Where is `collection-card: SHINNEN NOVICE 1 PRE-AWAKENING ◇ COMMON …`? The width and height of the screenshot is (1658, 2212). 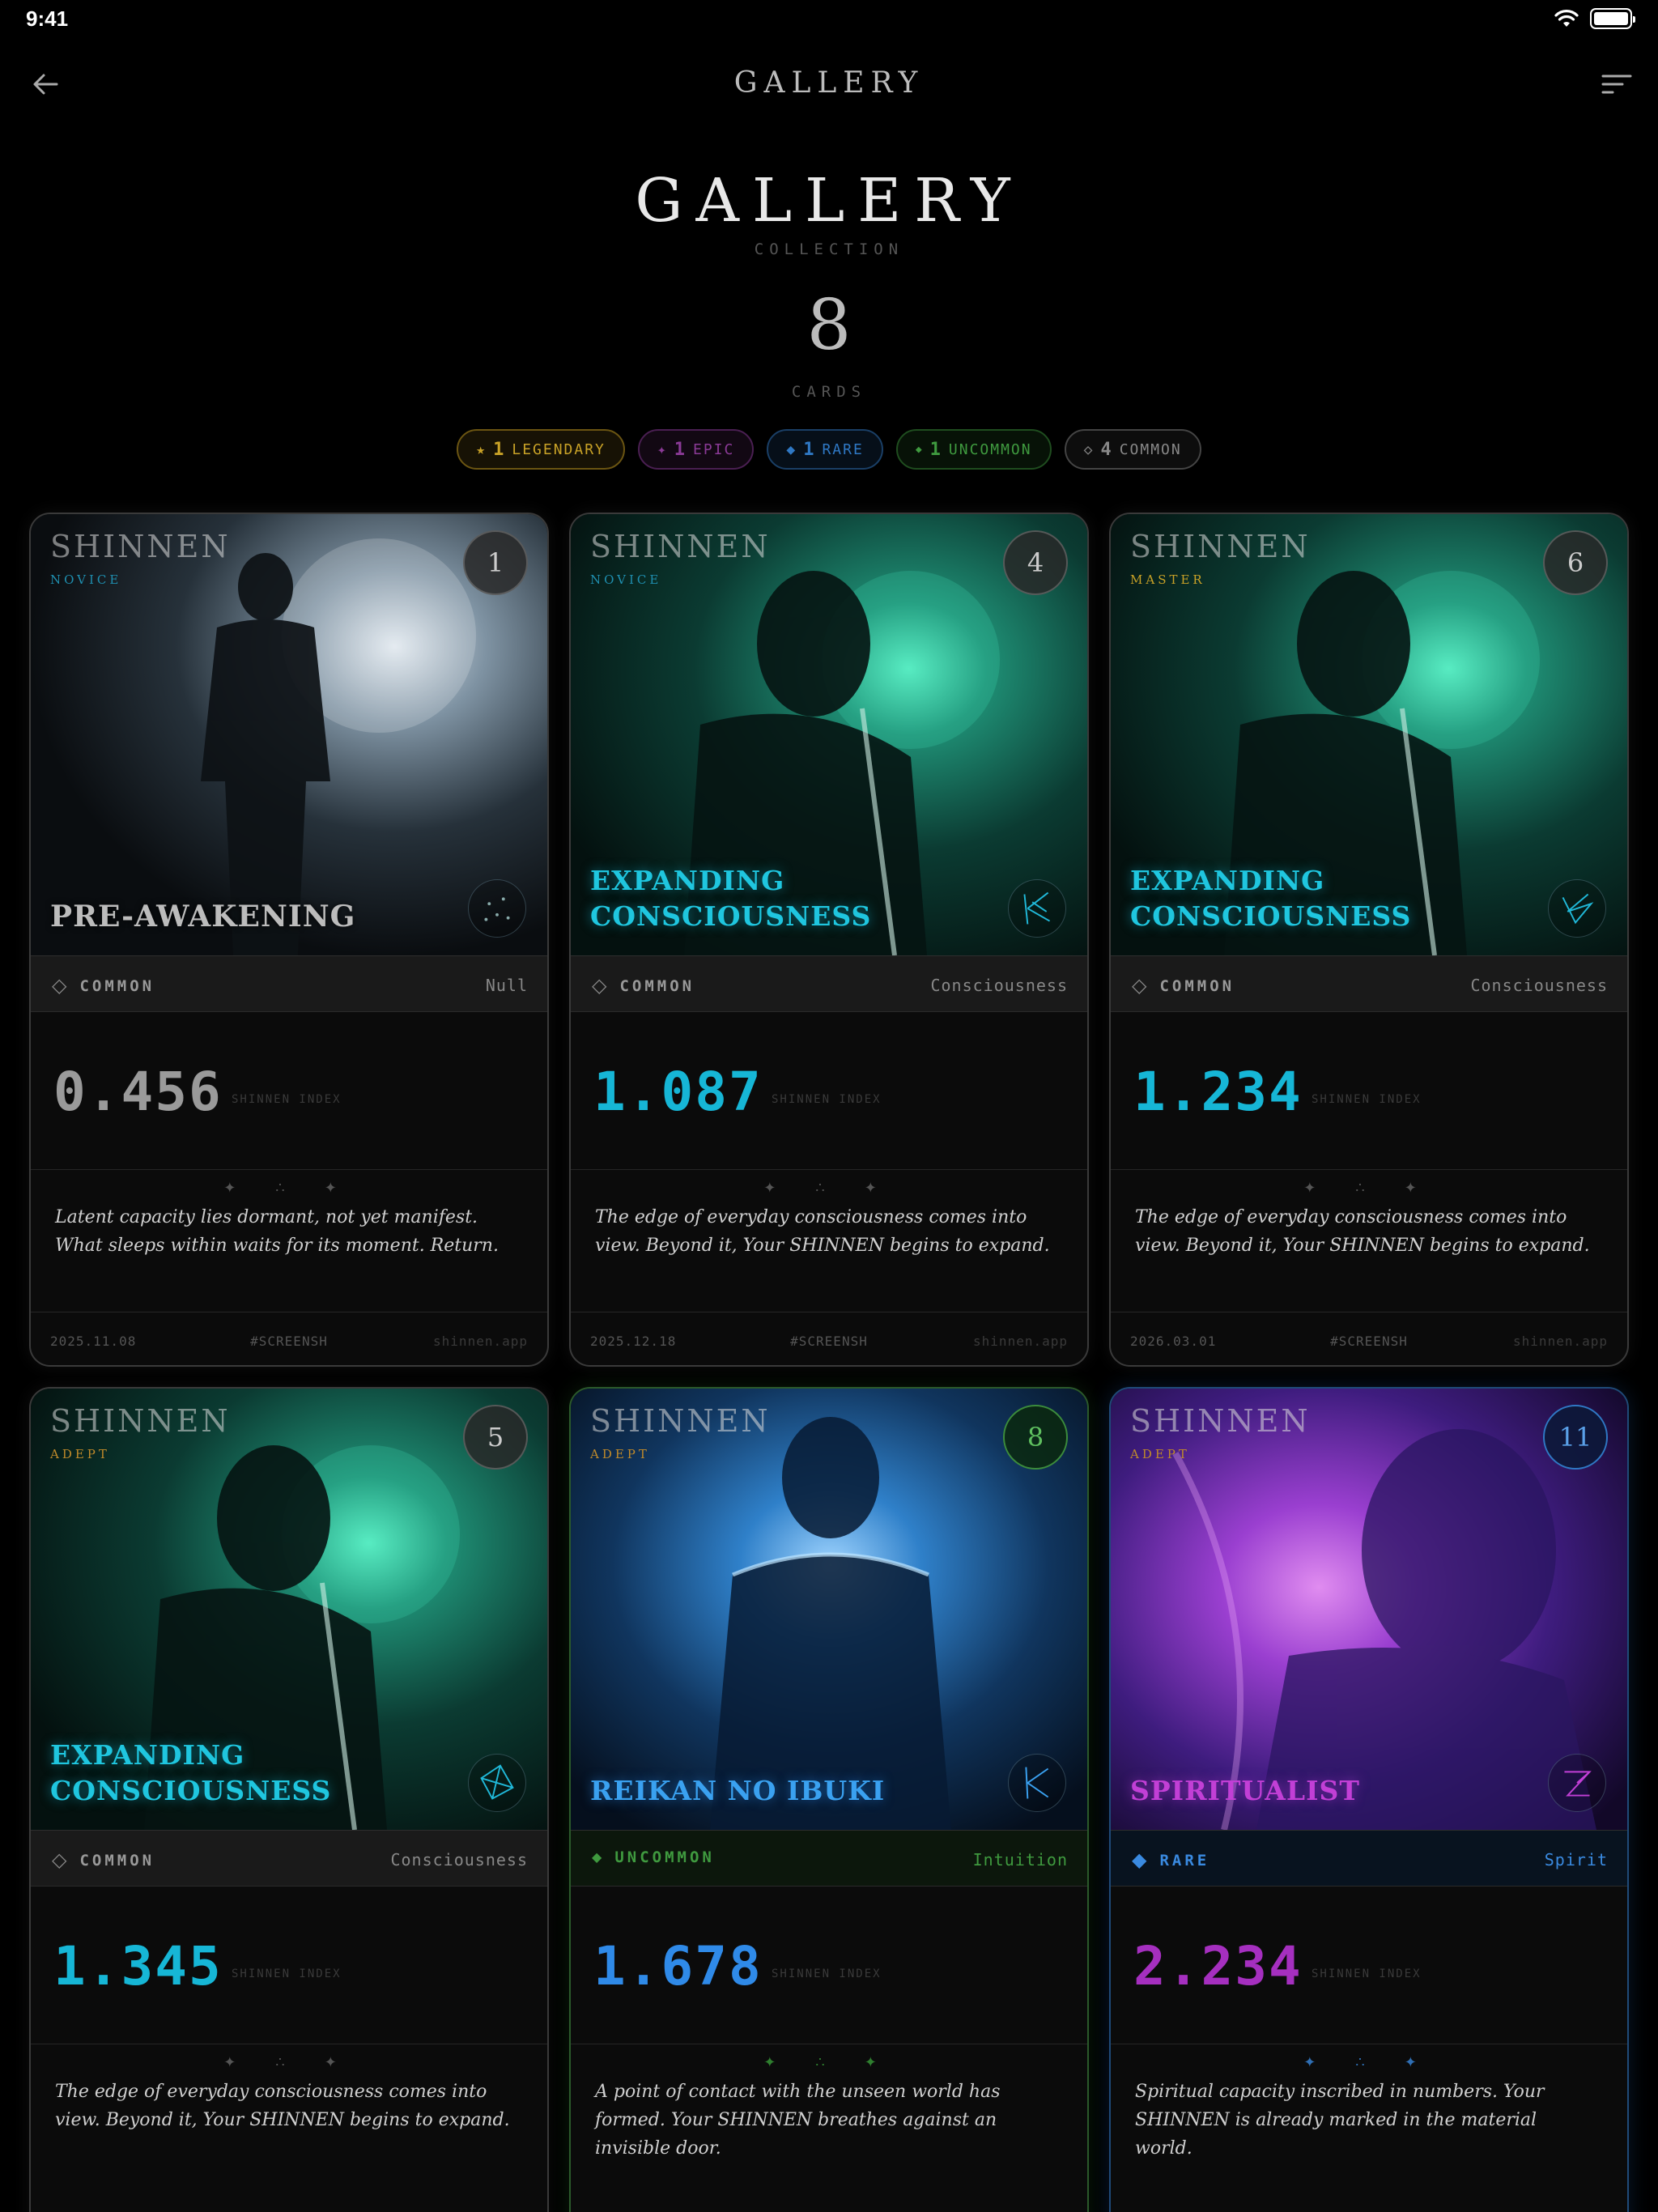
collection-card: SHINNEN NOVICE 1 PRE-AWAKENING ◇ COMMON … is located at coordinates (289, 940).